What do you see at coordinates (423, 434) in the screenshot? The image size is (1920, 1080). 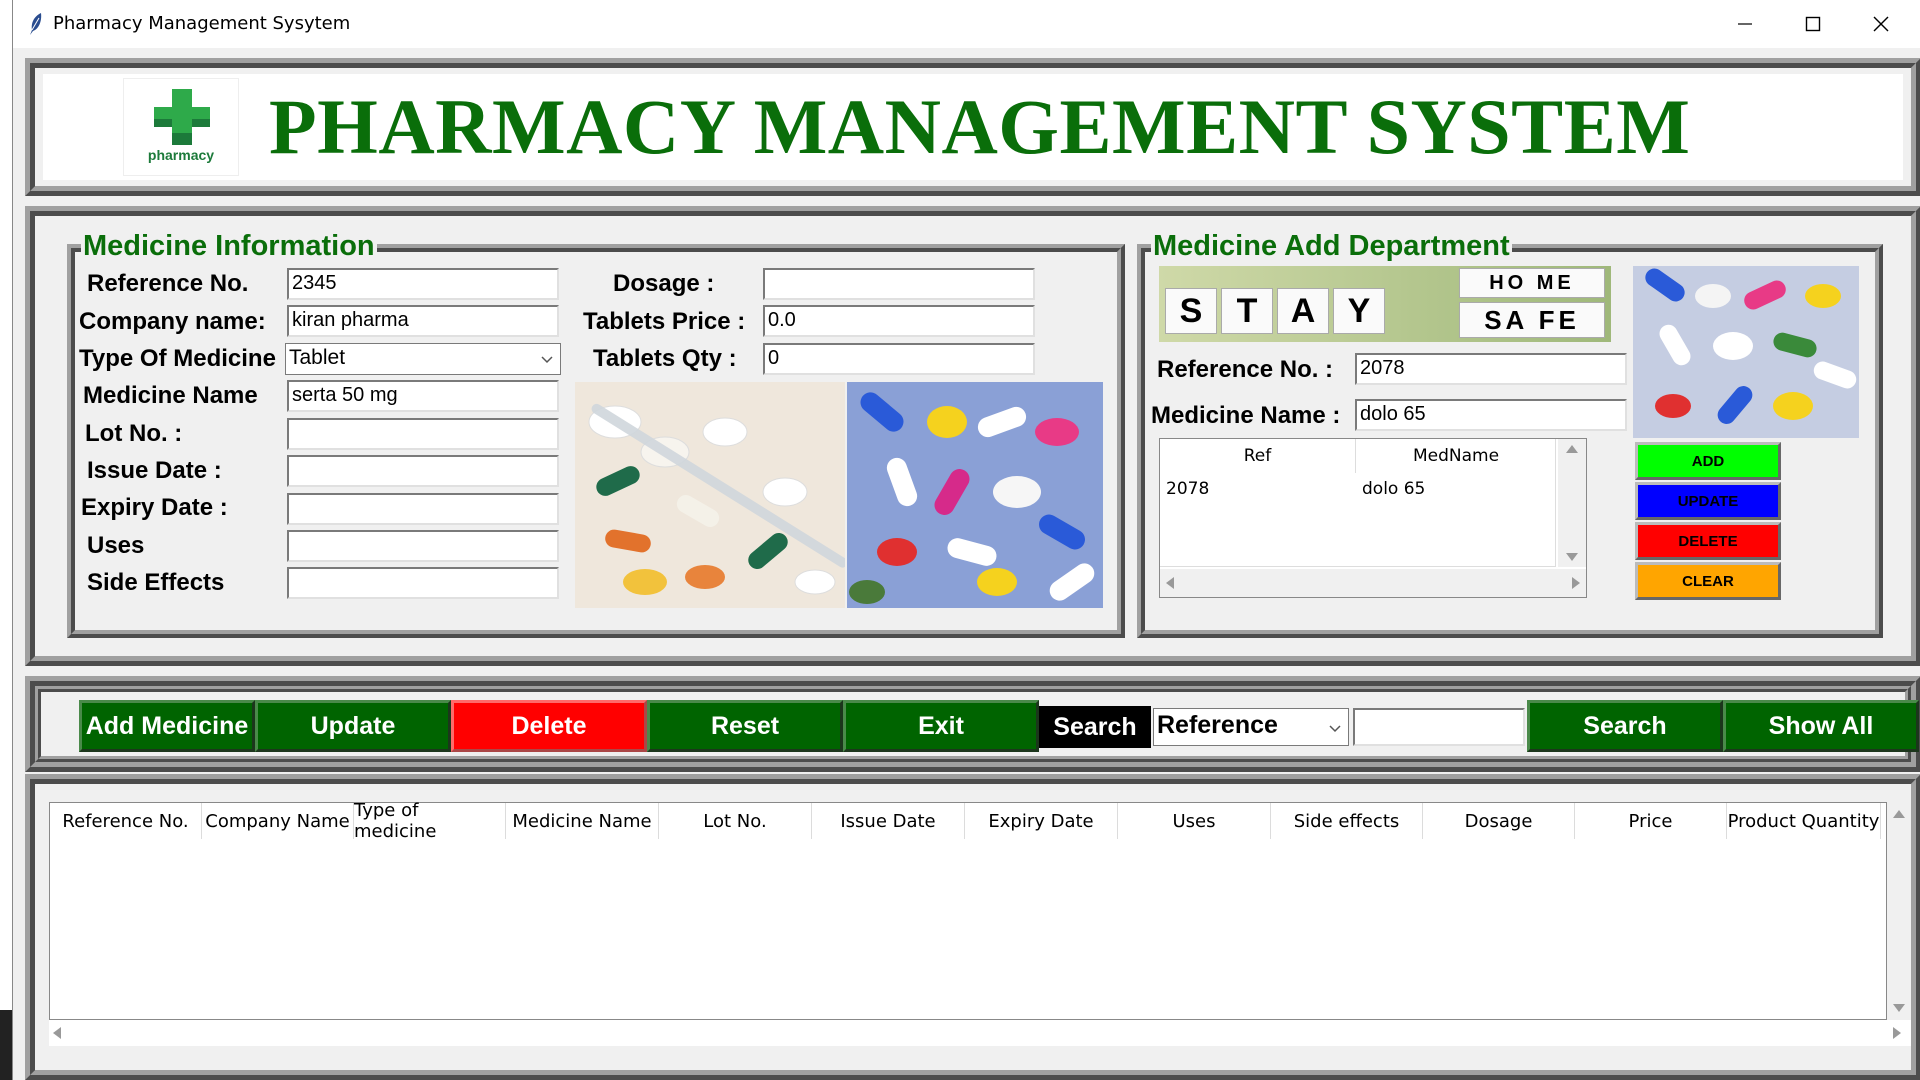 I see `lot-no-input` at bounding box center [423, 434].